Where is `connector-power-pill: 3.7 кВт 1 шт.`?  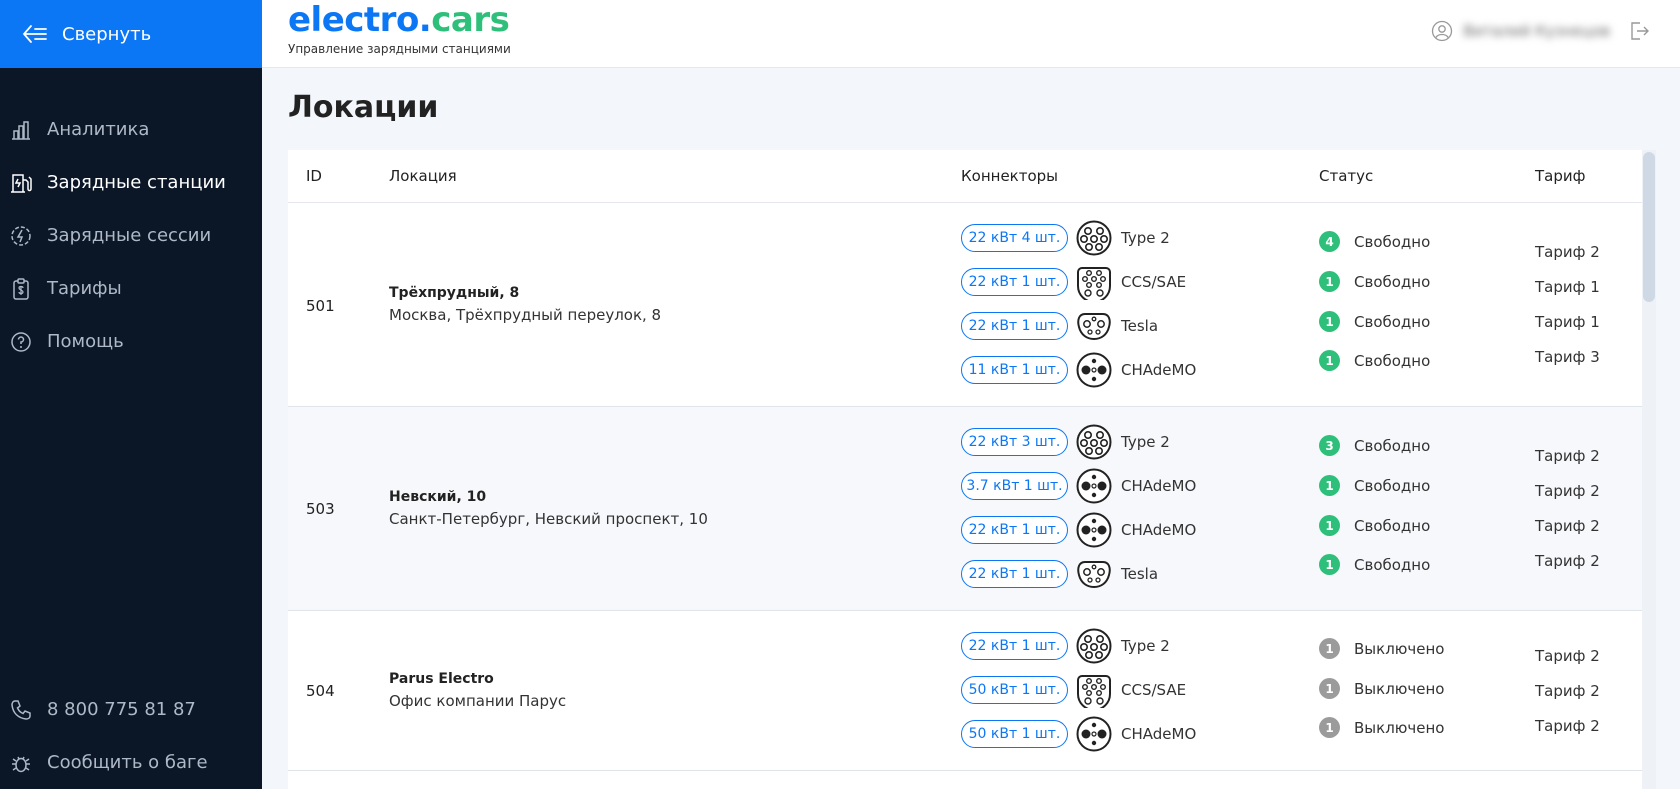 connector-power-pill: 3.7 кВт 1 шт. is located at coordinates (1014, 486).